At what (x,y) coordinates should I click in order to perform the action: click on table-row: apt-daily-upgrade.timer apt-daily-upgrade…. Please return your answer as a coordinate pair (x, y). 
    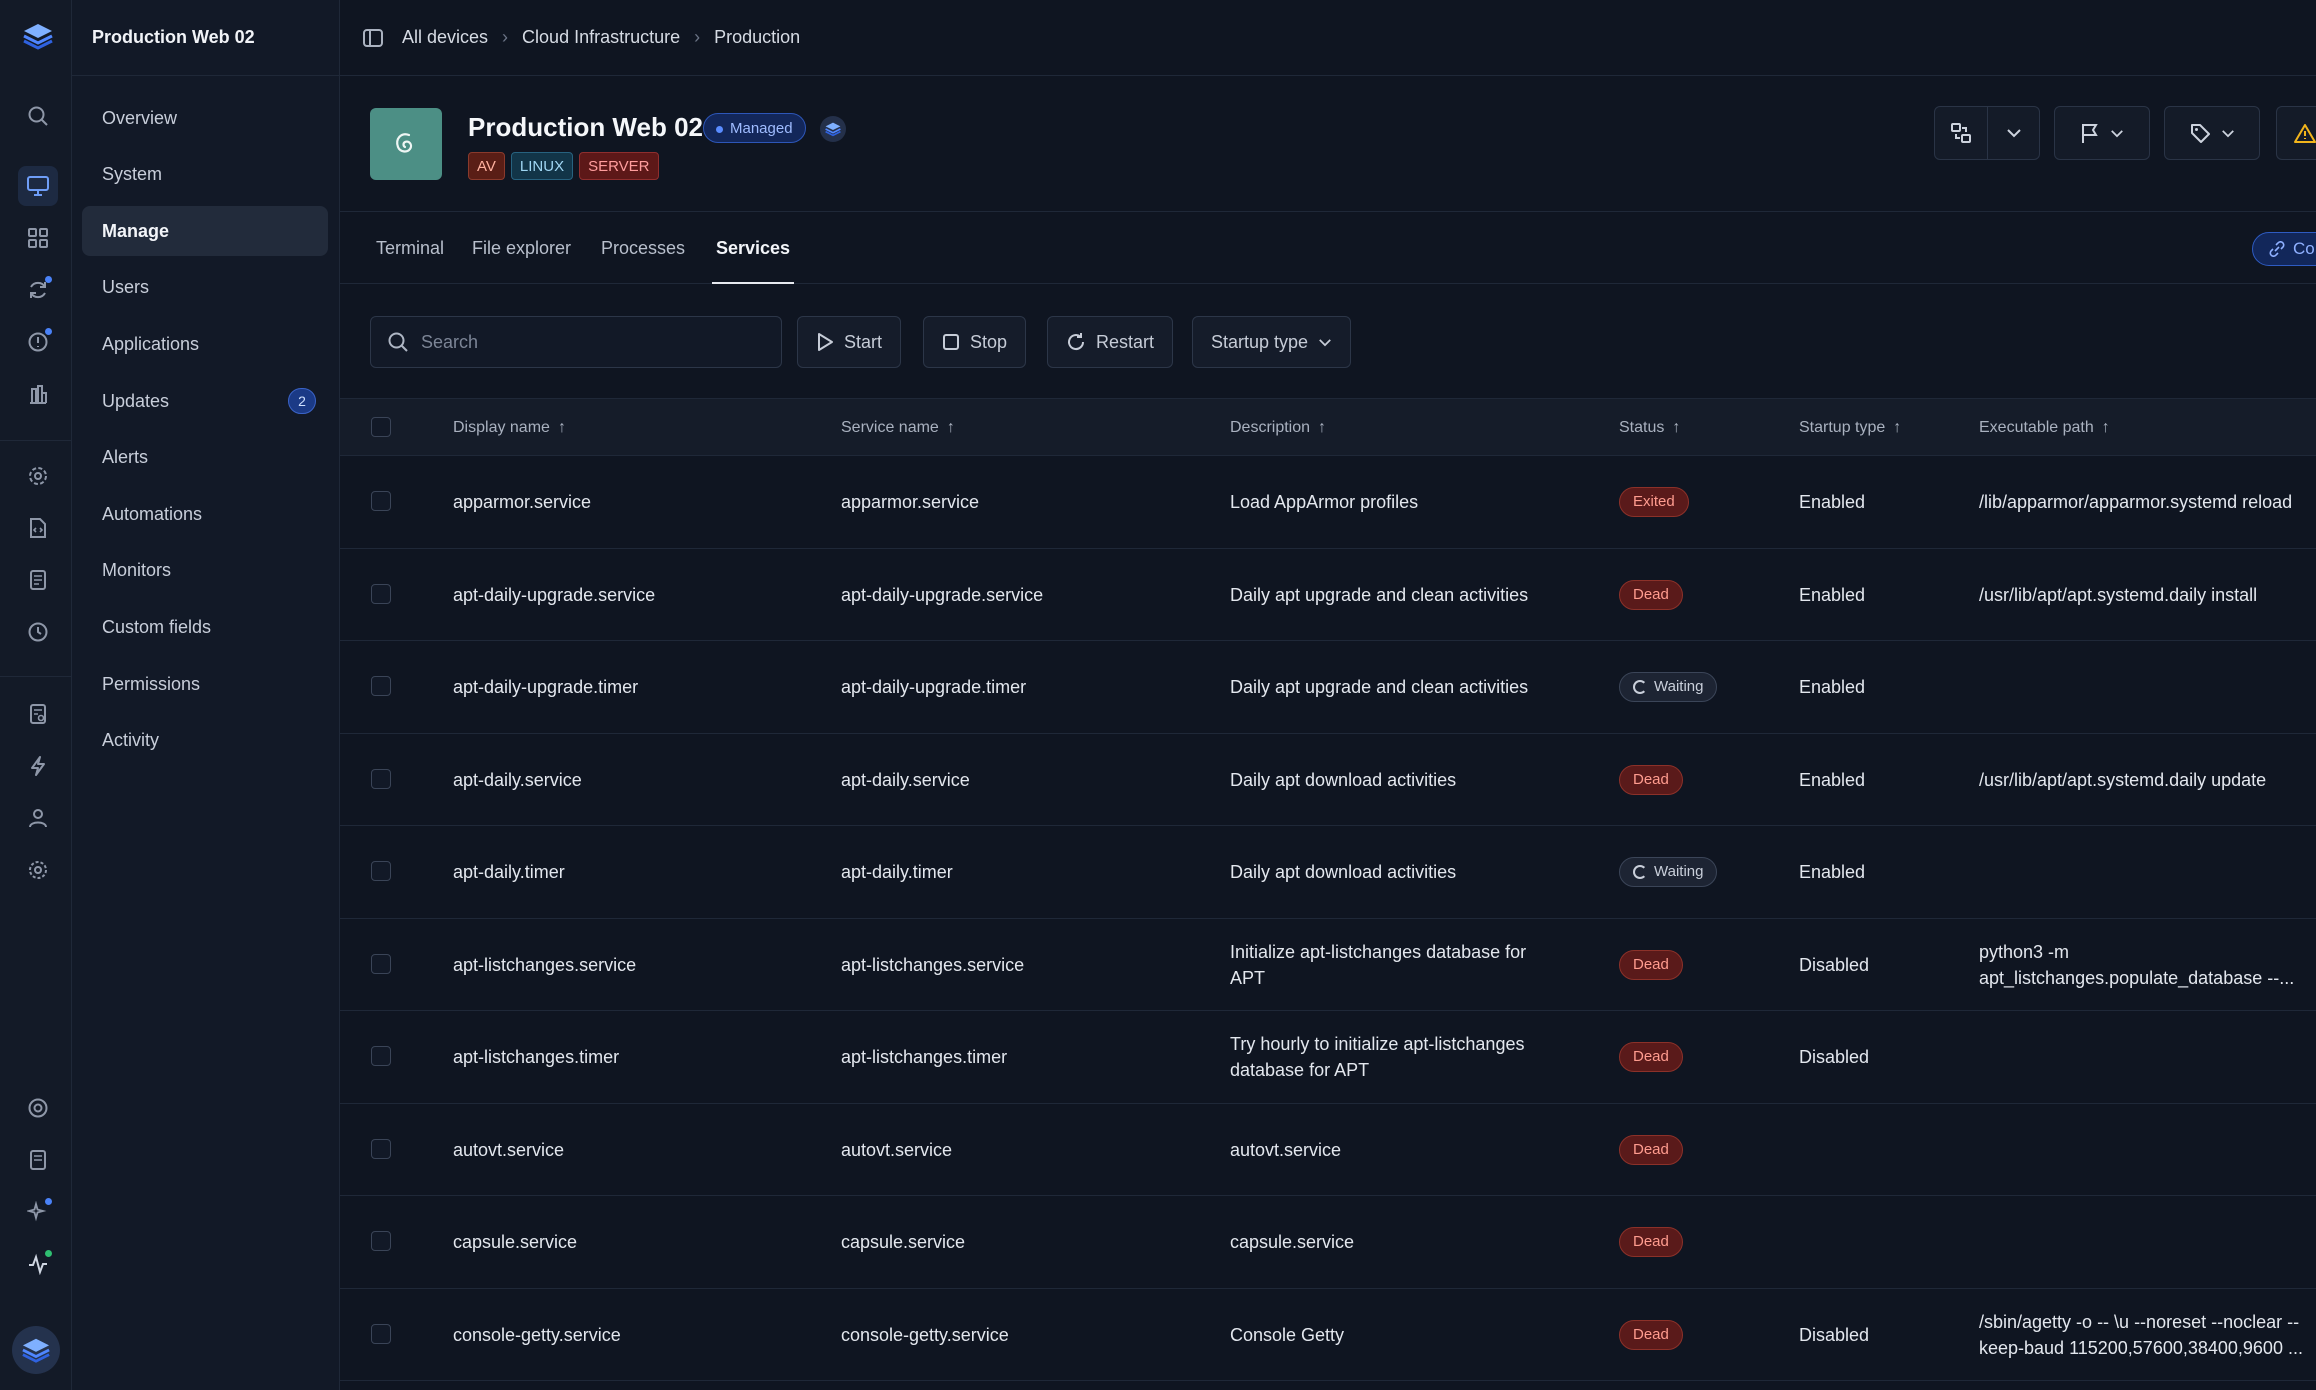
    Looking at the image, I should click on (1328, 687).